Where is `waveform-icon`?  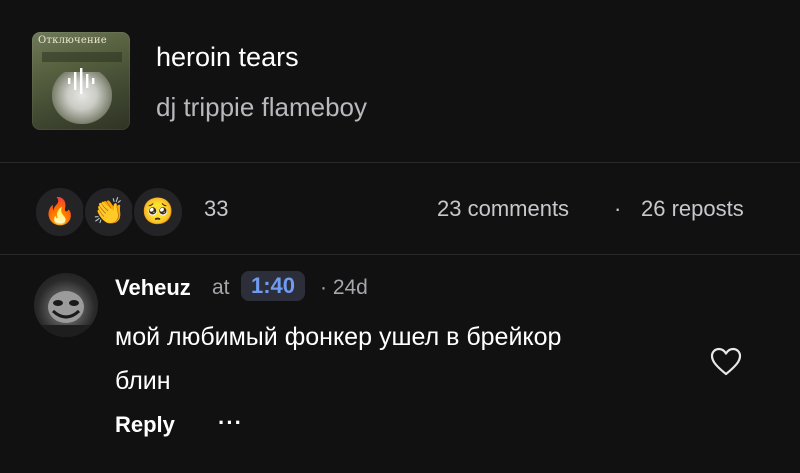
waveform-icon is located at coordinates (81, 81).